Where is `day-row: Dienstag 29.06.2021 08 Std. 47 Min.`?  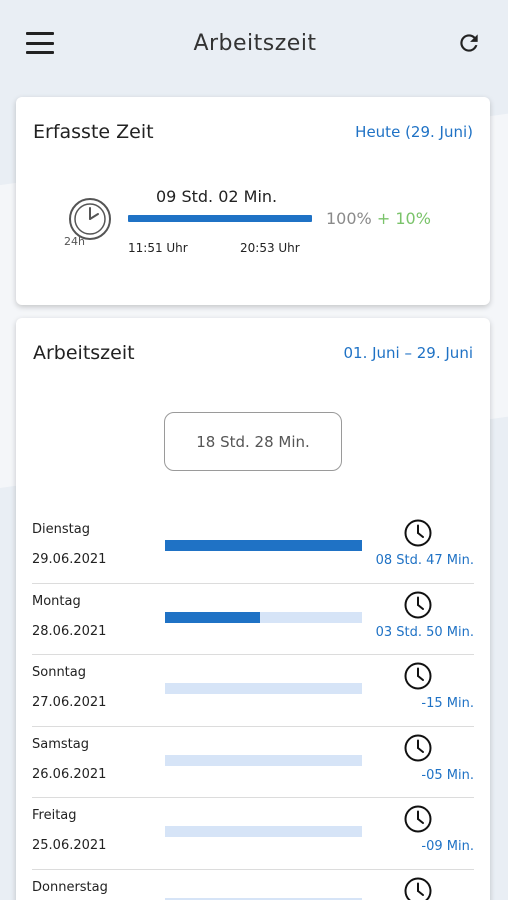
day-row: Dienstag 29.06.2021 08 Std. 47 Min. is located at coordinates (253, 548).